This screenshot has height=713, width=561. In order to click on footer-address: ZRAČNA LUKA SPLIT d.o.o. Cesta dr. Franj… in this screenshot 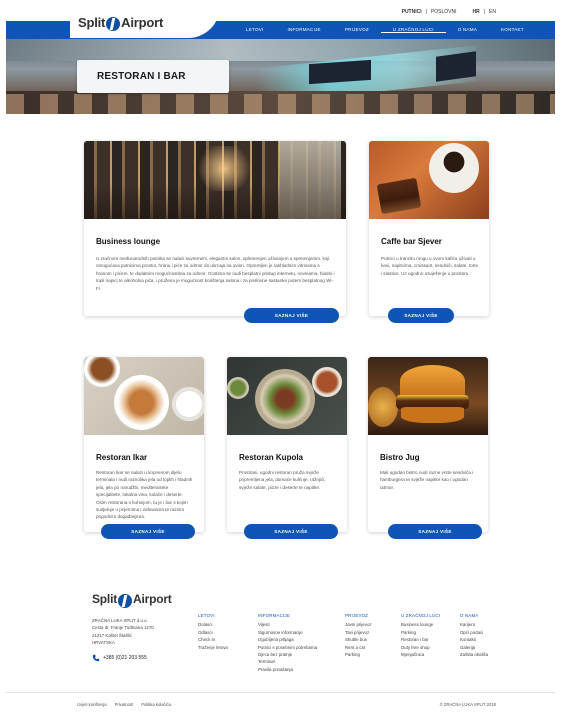, I will do `click(123, 631)`.